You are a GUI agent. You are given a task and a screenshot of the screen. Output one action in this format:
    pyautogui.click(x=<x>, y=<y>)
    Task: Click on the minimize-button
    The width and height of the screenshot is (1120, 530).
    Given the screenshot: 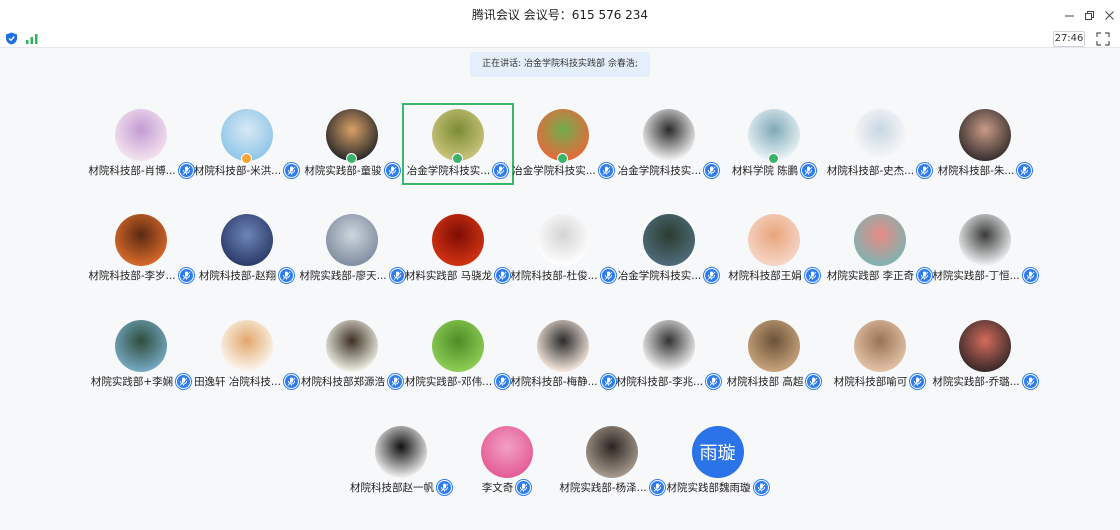 What is the action you would take?
    pyautogui.click(x=1069, y=15)
    